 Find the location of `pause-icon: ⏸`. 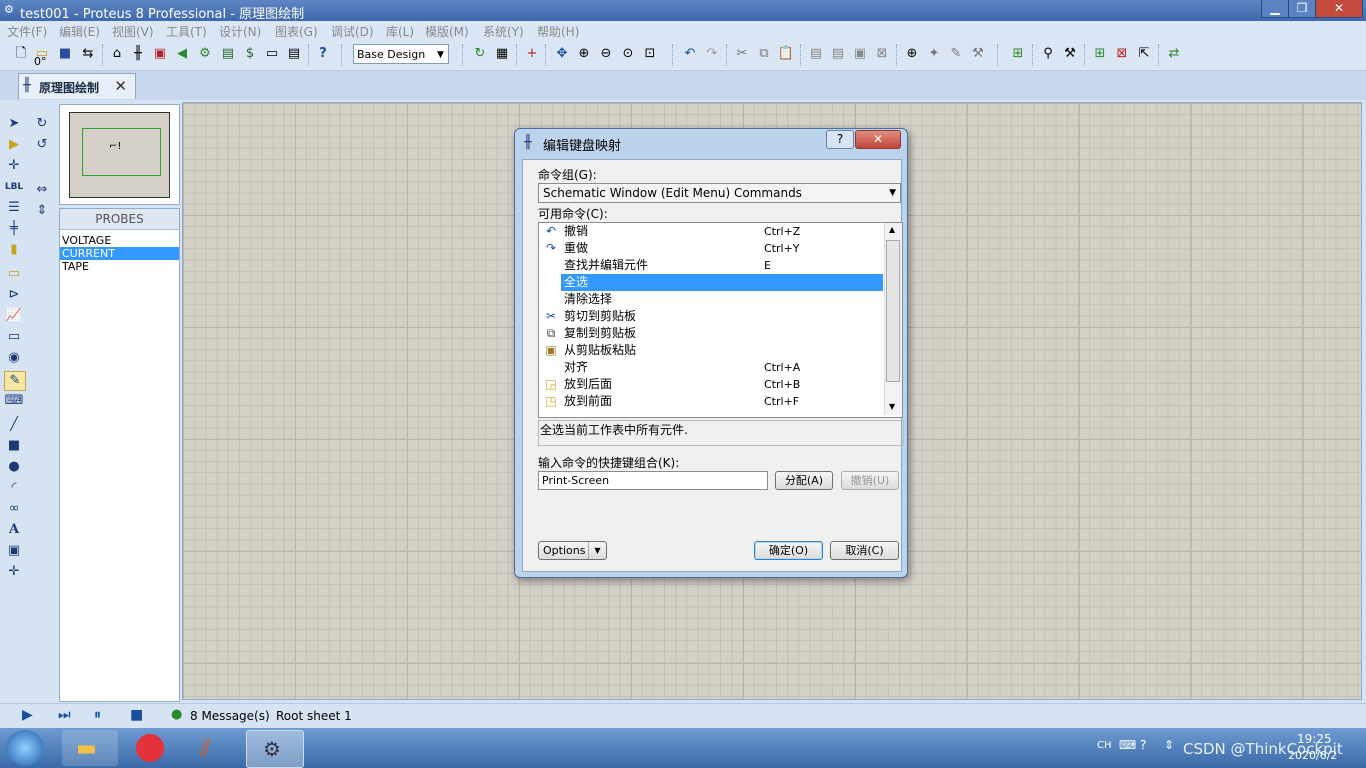

pause-icon: ⏸ is located at coordinates (97, 715).